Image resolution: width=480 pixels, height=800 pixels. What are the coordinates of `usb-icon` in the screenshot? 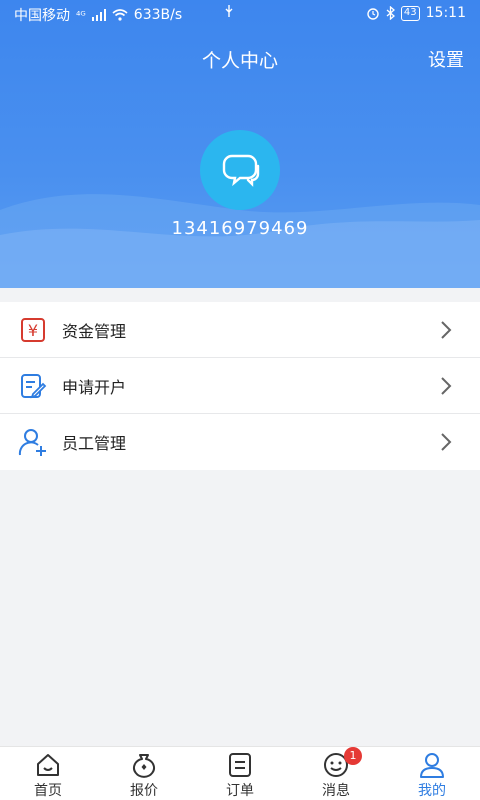 It's located at (229, 11).